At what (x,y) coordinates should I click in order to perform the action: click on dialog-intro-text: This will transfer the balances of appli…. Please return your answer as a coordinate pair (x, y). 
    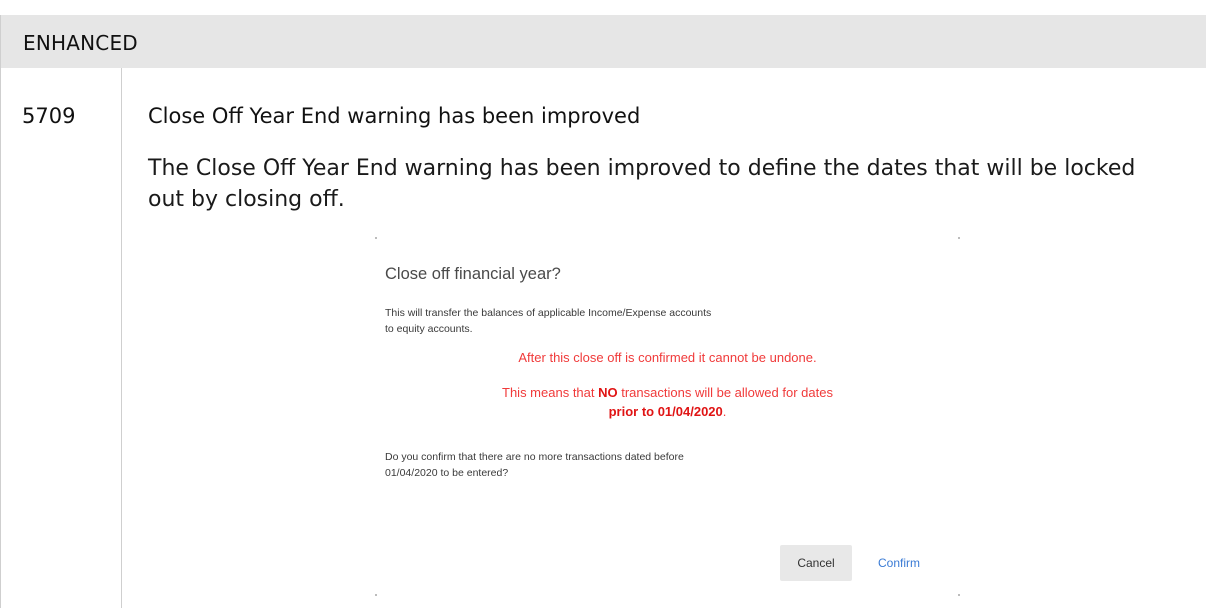
    Looking at the image, I should click on (548, 321).